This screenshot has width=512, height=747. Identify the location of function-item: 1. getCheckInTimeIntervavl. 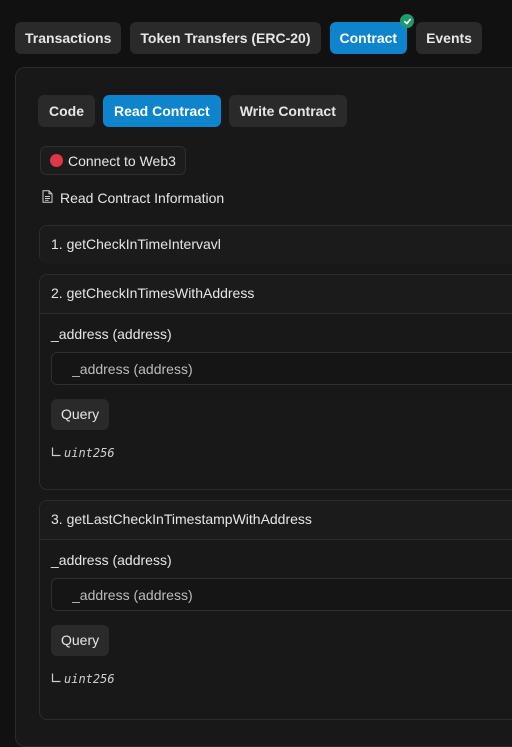
(275, 244).